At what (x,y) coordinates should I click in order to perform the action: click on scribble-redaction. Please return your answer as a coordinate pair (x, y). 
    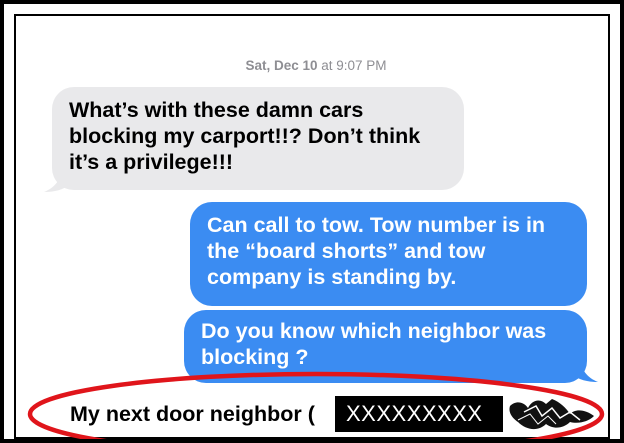
    Looking at the image, I should click on (551, 414).